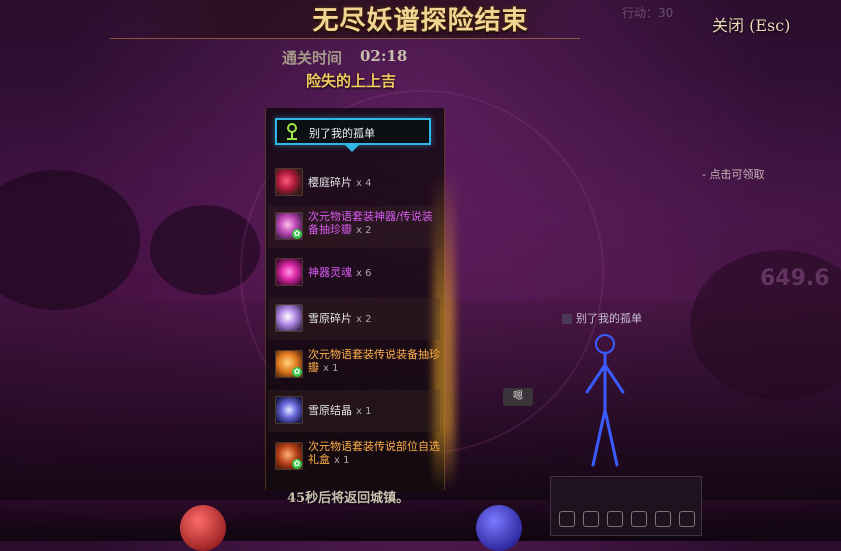 The width and height of the screenshot is (841, 551). What do you see at coordinates (330, 272) in the screenshot?
I see `reward-item-name: 神器灵魂` at bounding box center [330, 272].